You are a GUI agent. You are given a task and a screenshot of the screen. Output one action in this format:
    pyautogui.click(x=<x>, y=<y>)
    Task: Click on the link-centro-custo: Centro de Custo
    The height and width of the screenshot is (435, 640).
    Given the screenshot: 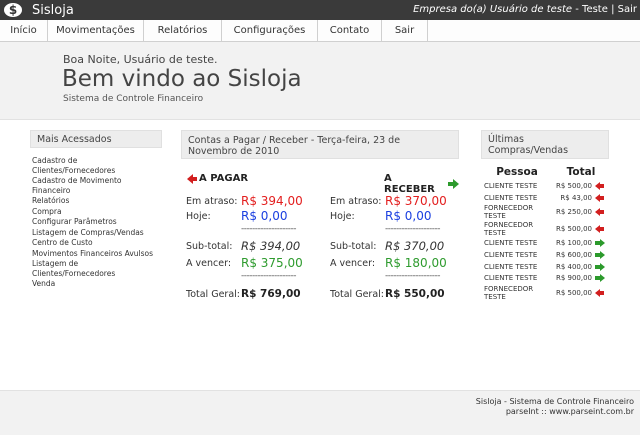 What is the action you would take?
    pyautogui.click(x=97, y=243)
    